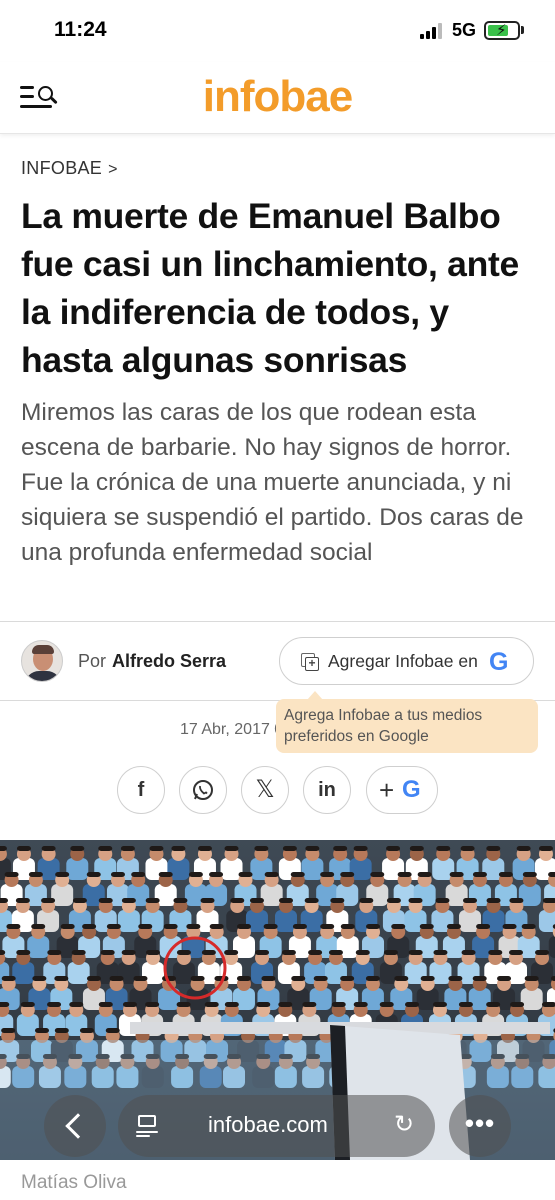  What do you see at coordinates (147, 1125) in the screenshot?
I see `page-menu-icon` at bounding box center [147, 1125].